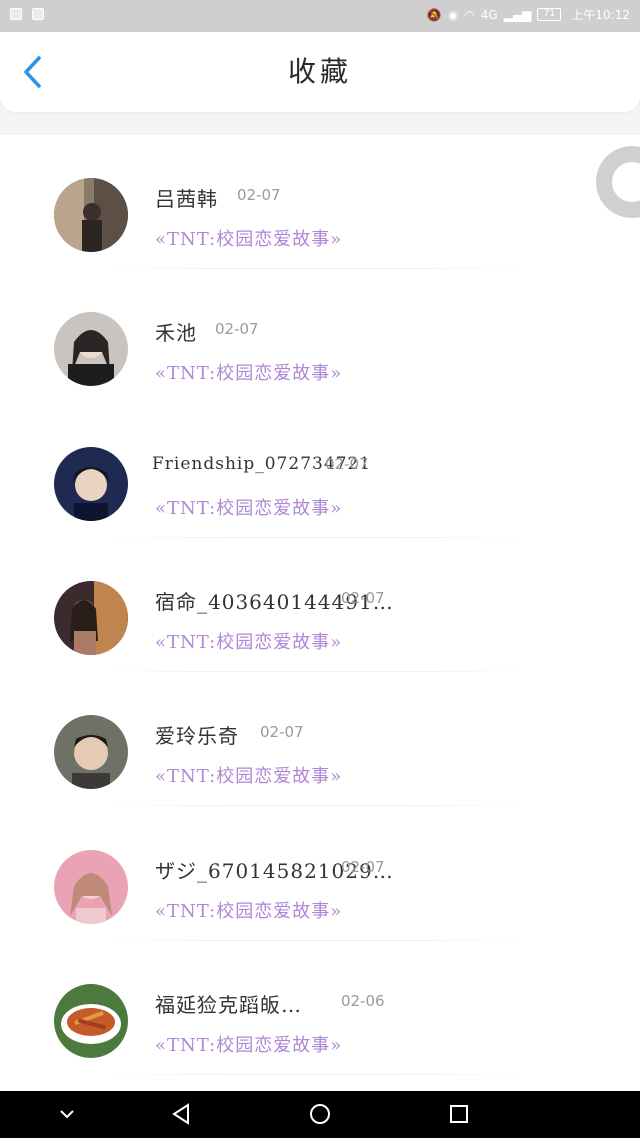  I want to click on wifi-icon: ◠, so click(469, 14).